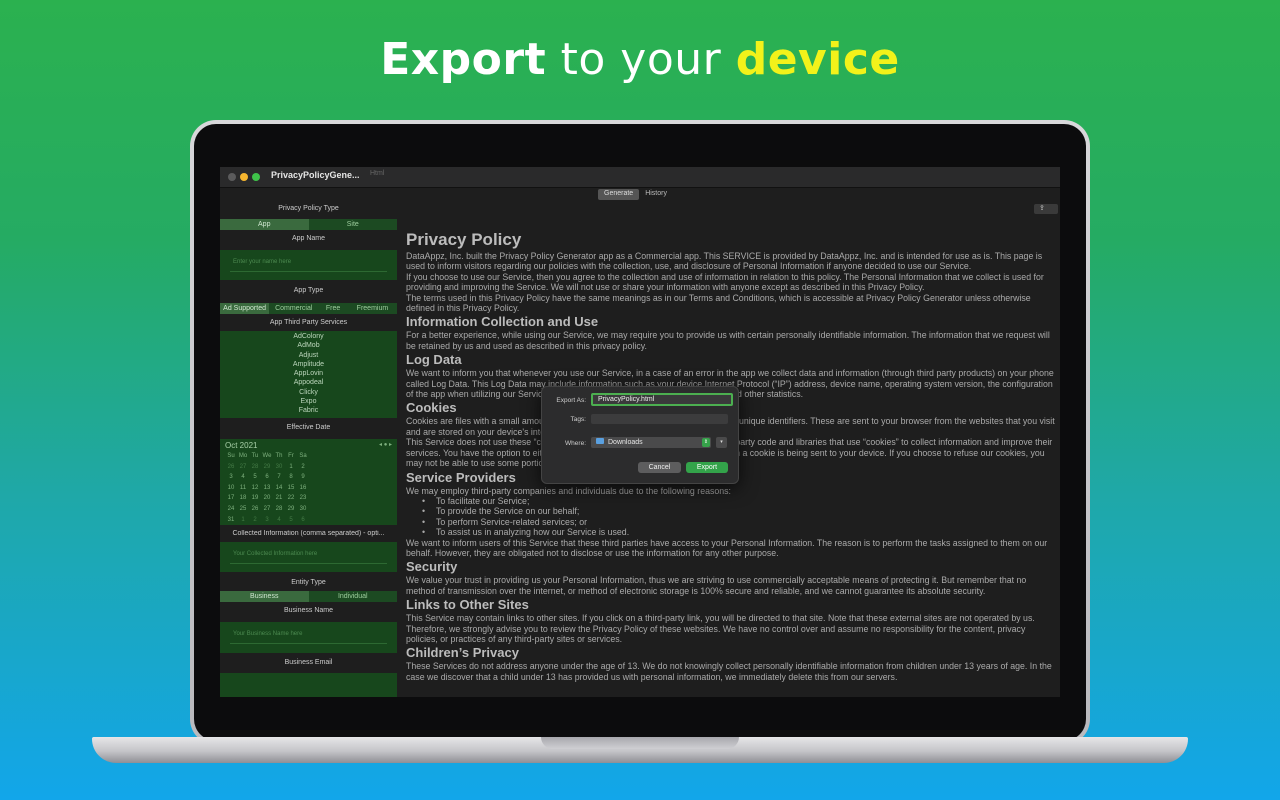 This screenshot has height=800, width=1280. What do you see at coordinates (308, 355) in the screenshot?
I see `service-item: Adjust` at bounding box center [308, 355].